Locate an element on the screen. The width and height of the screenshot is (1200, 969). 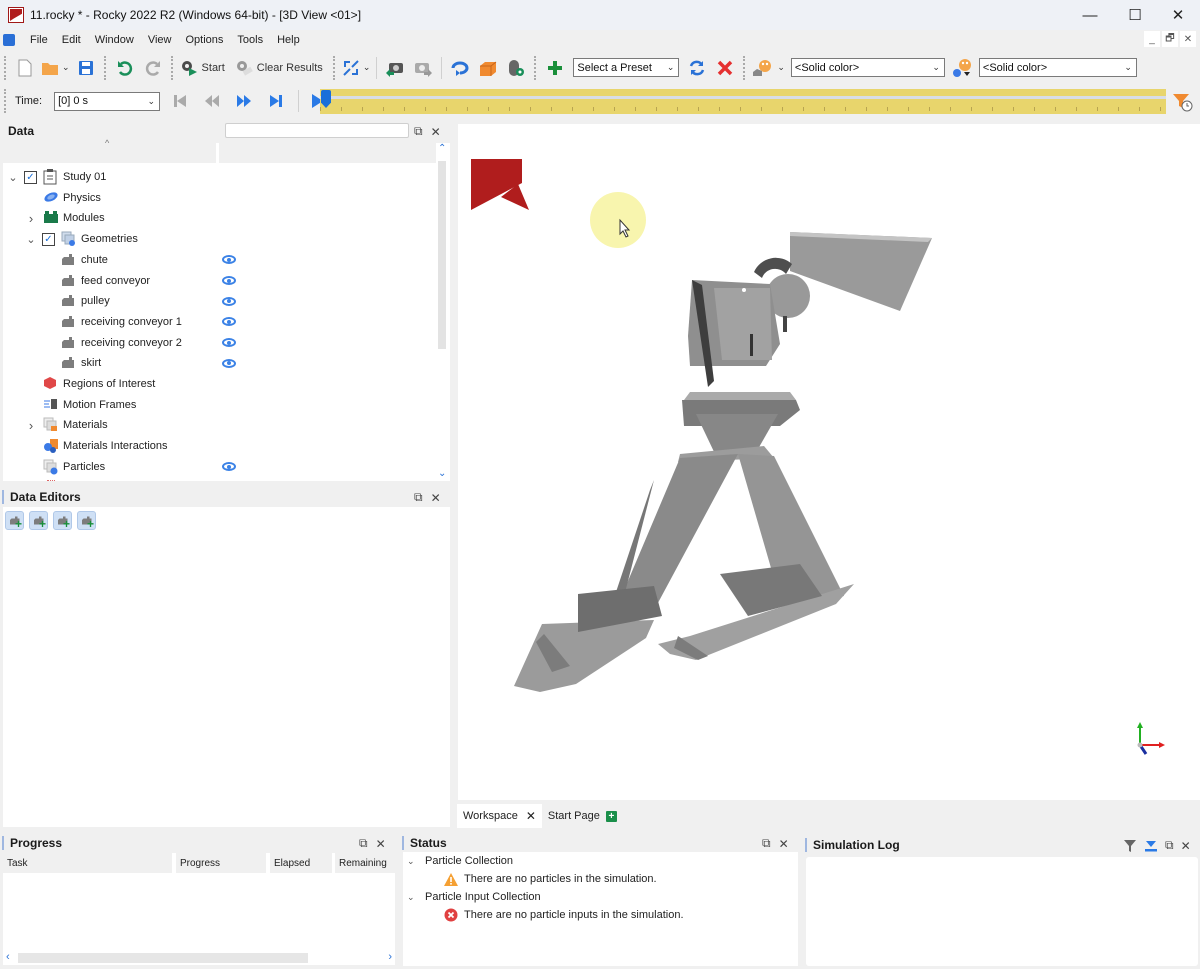
preset-select: Select a Preset ⌄ is located at coordinates (626, 67).